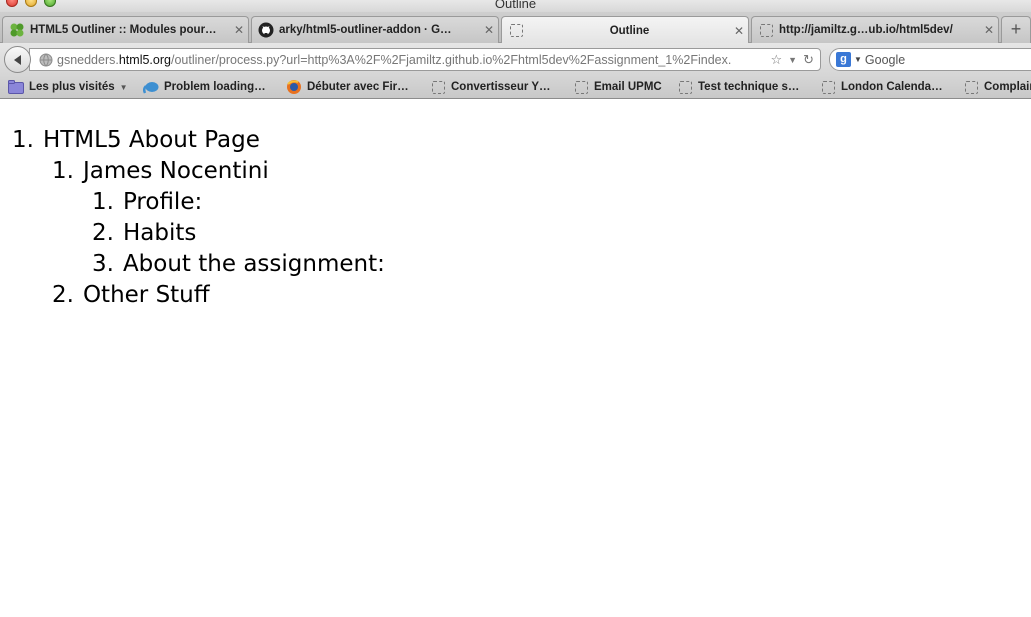 This screenshot has width=1031, height=617. Describe the element at coordinates (146, 295) in the screenshot. I see `outline-text: Other Stuff` at that location.